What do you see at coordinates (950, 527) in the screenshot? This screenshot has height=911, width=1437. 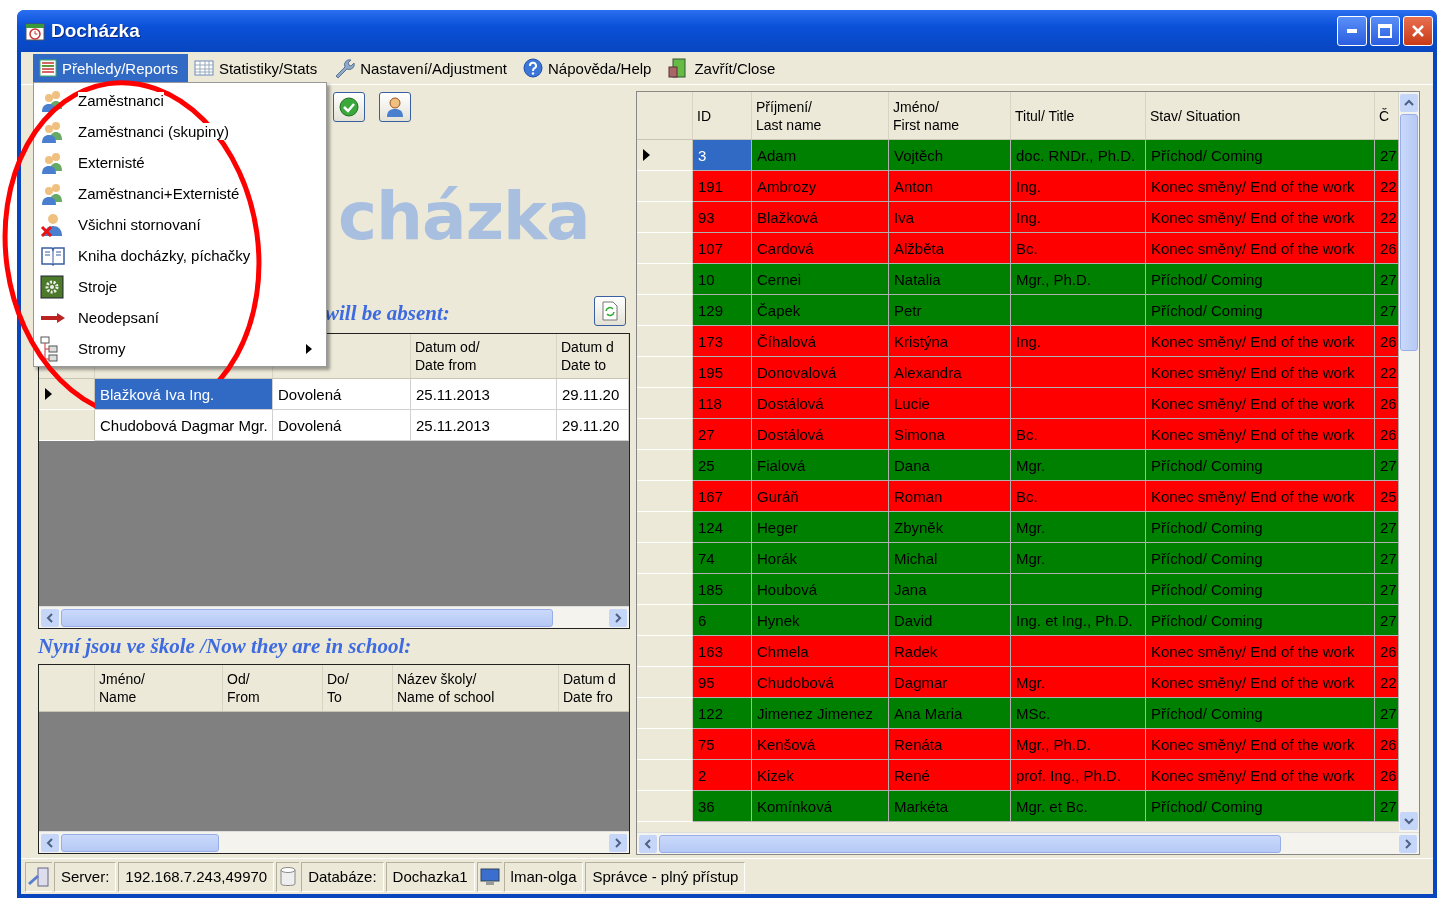 I see `table-cell: Zbyněk` at bounding box center [950, 527].